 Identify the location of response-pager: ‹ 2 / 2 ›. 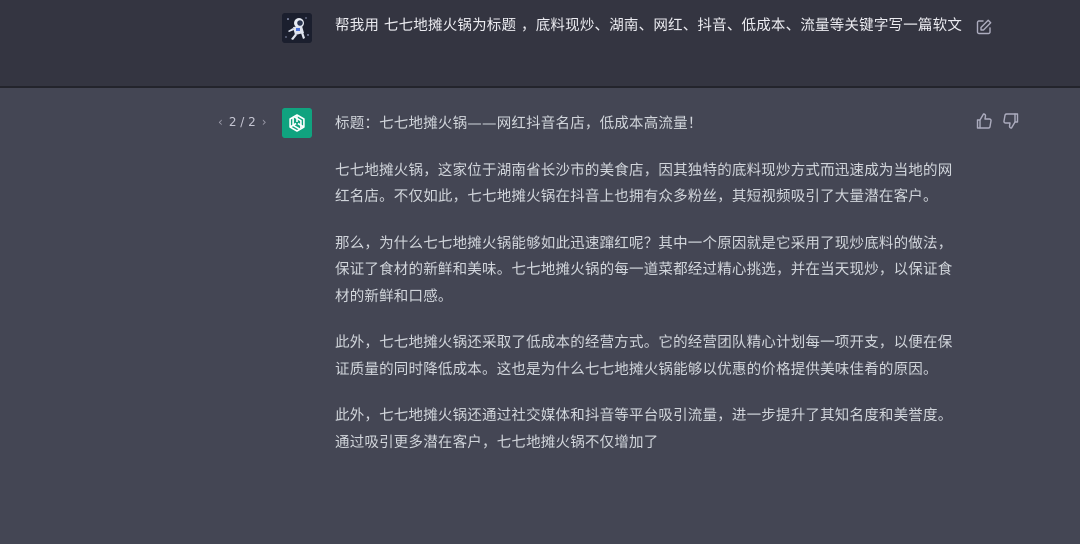
(242, 122).